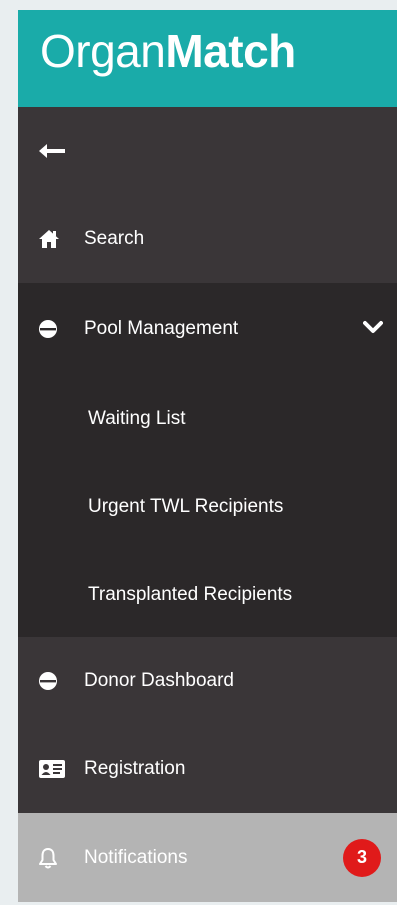  What do you see at coordinates (230, 51) in the screenshot?
I see `brand-logo-bold: Match` at bounding box center [230, 51].